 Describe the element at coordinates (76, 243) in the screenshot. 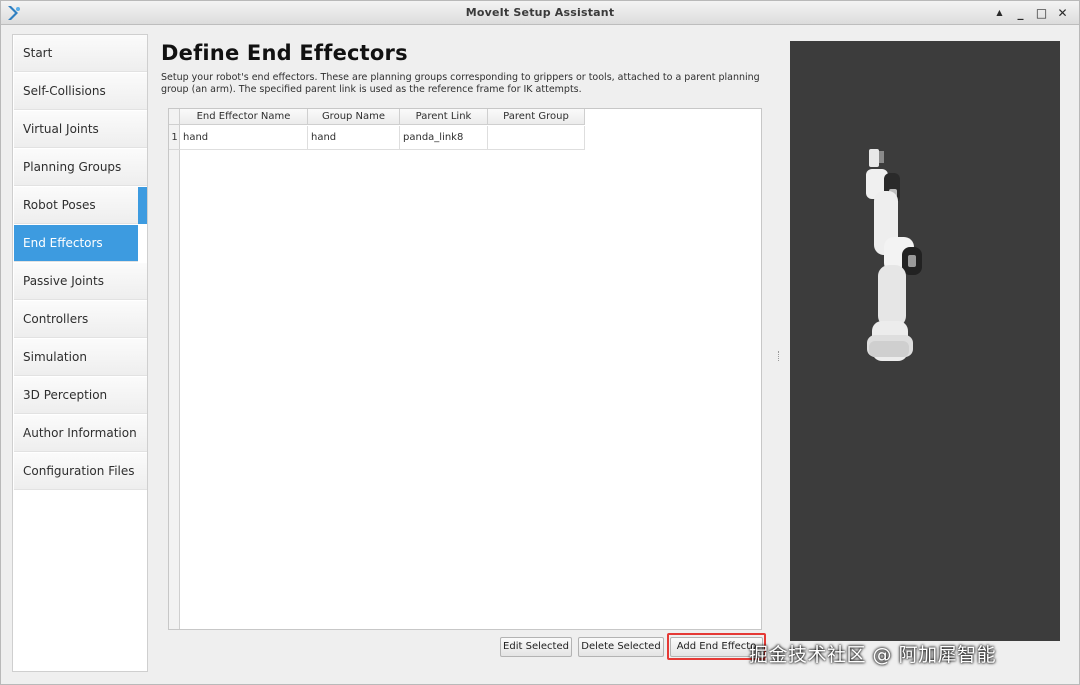

I see `sidebar-item-end-effectors: End Effectors` at that location.